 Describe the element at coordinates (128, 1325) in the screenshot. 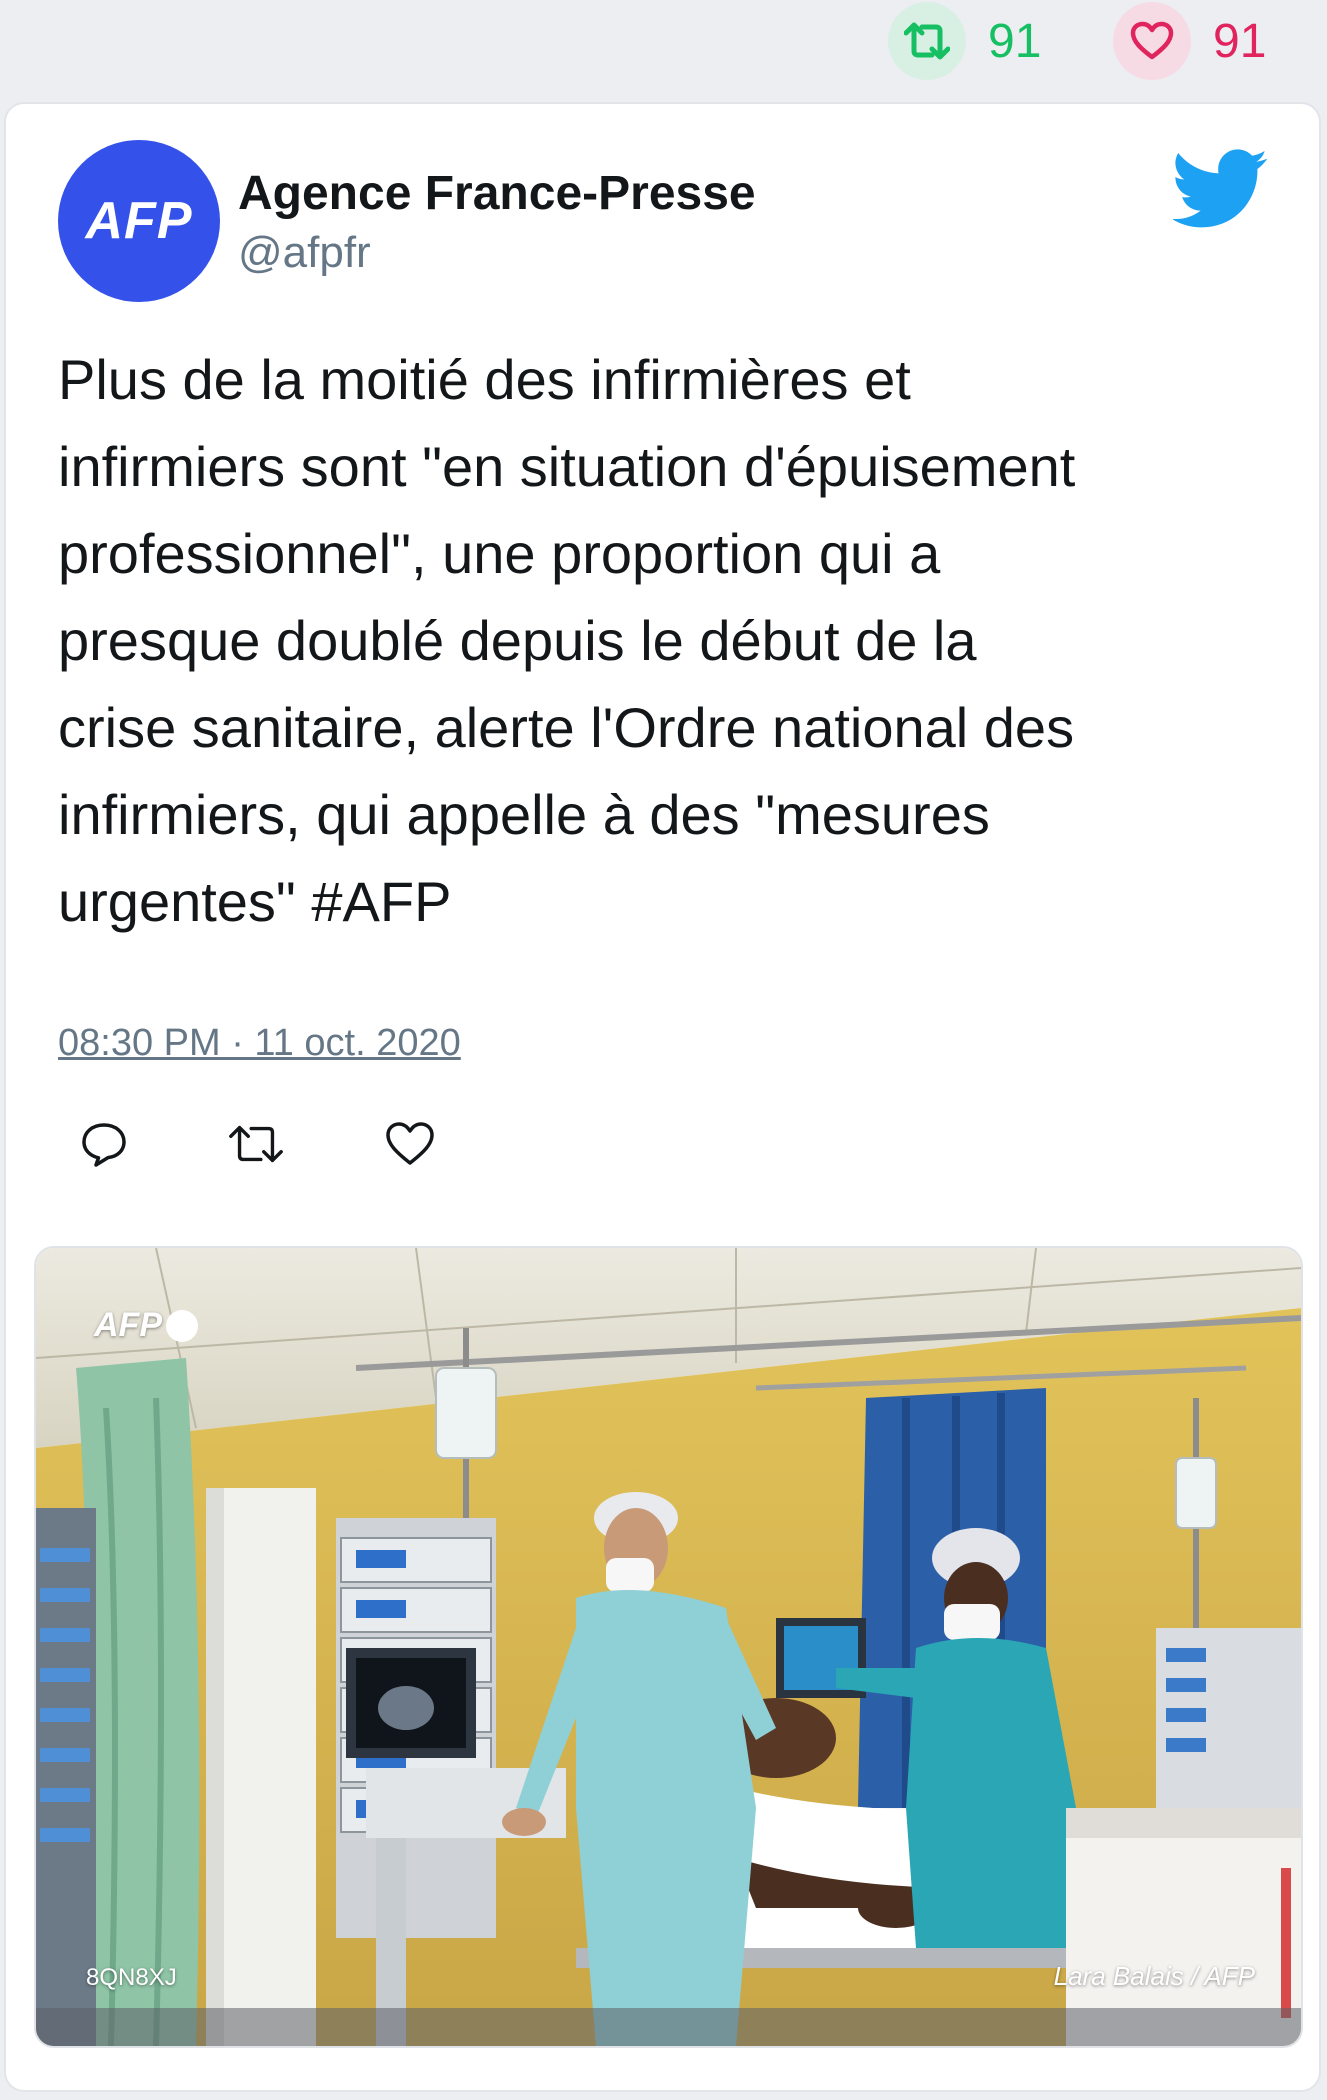

I see `photo-logo-text: AFP` at that location.